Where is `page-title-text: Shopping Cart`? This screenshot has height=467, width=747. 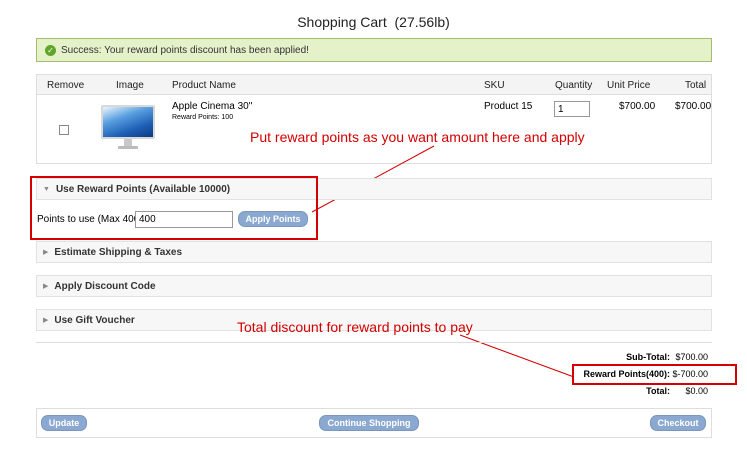 page-title-text: Shopping Cart is located at coordinates (342, 22).